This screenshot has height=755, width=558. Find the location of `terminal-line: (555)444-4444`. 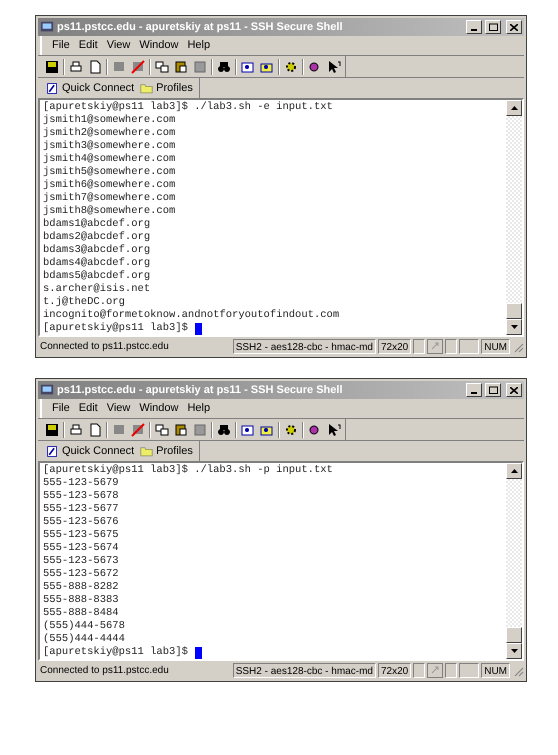

terminal-line: (555)444-4444 is located at coordinates (84, 639).